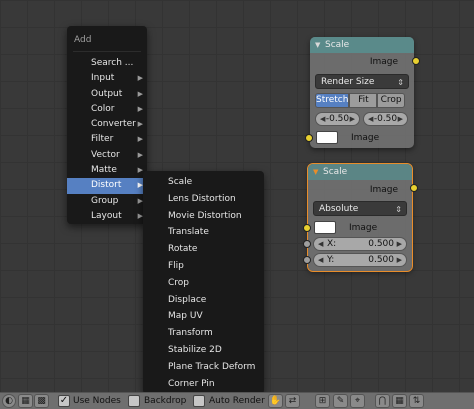 The height and width of the screenshot is (409, 474). I want to click on link-icon: ⇄, so click(292, 401).